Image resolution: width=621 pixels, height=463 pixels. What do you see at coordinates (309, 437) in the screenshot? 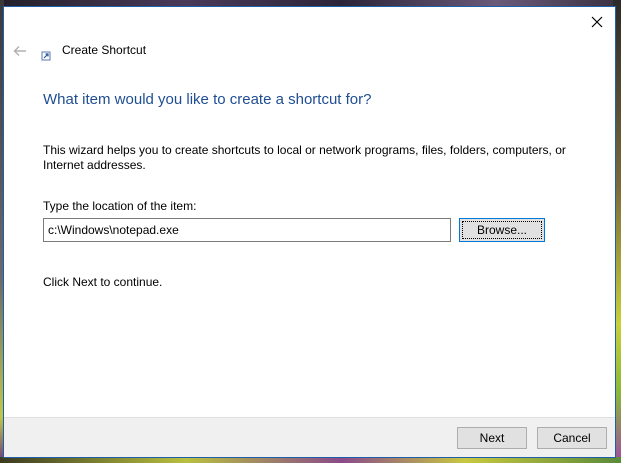
I see `button-footer: Next Cancel` at bounding box center [309, 437].